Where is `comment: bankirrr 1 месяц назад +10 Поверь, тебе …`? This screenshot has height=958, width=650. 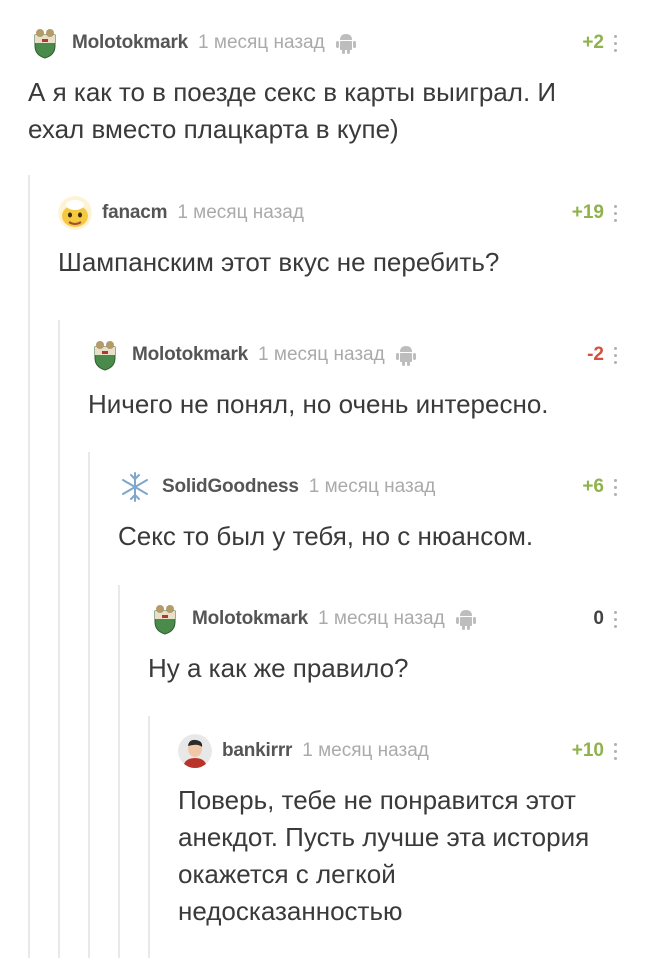
comment: bankirrr 1 месяц назад +10 Поверь, тебе … is located at coordinates (398, 832).